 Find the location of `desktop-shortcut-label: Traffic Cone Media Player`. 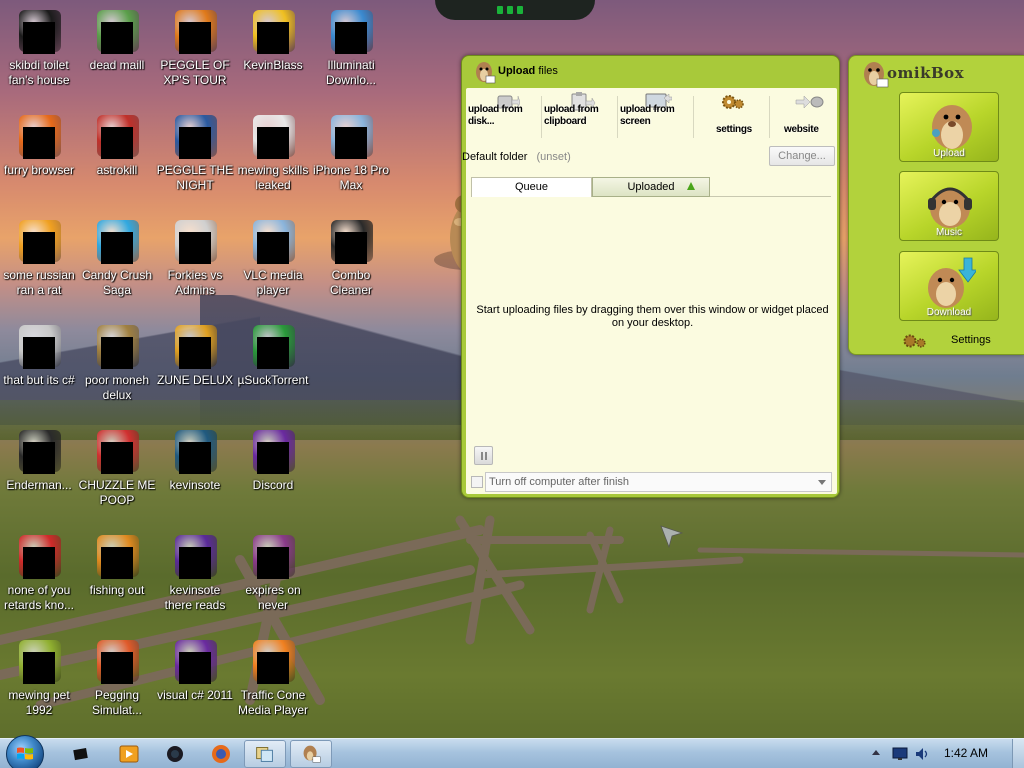

desktop-shortcut-label: Traffic Cone Media Player is located at coordinates (273, 702).